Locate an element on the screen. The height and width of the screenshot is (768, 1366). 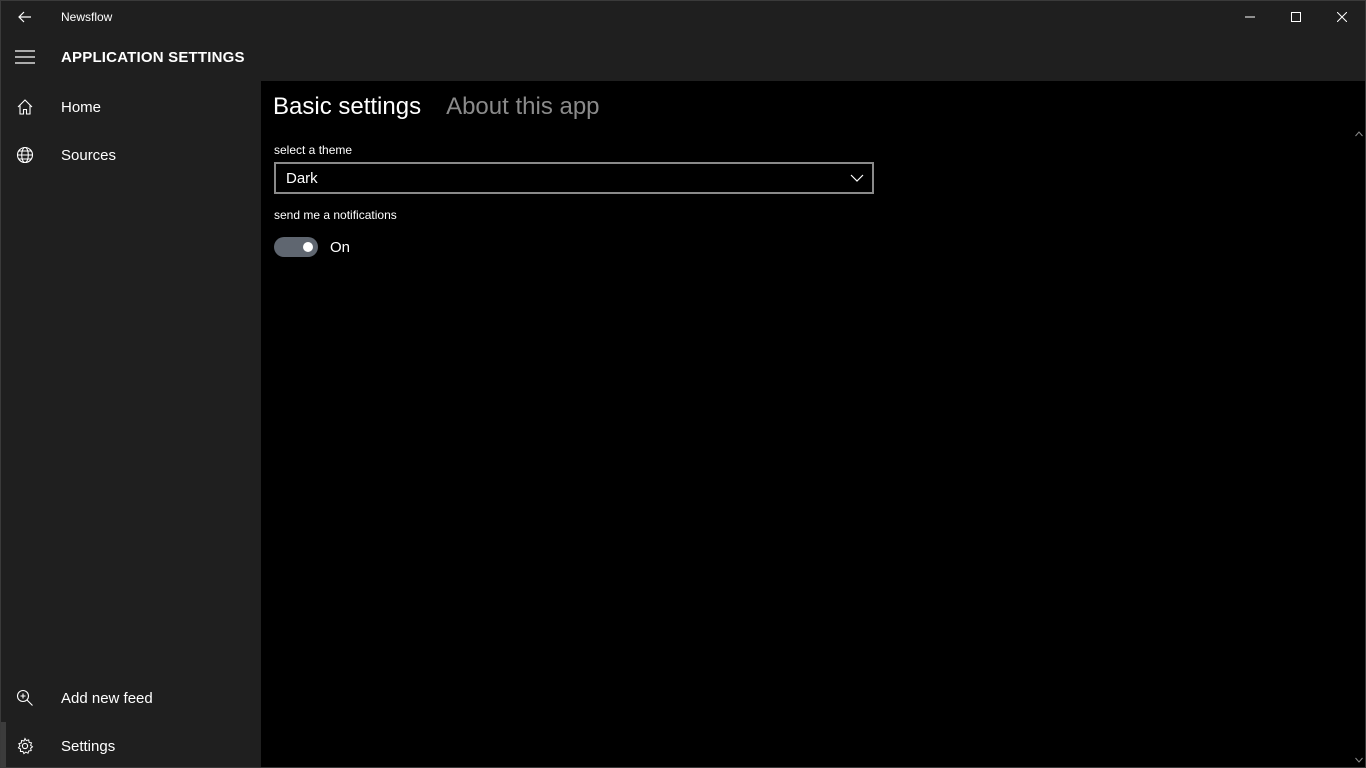
home-icon is located at coordinates (25, 107).